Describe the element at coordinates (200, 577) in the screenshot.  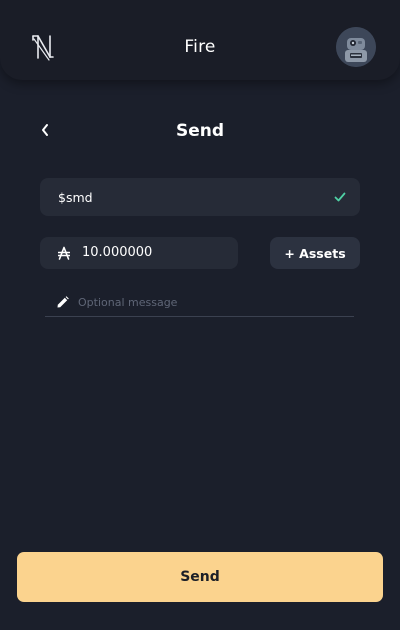
I see `send-button: Send` at that location.